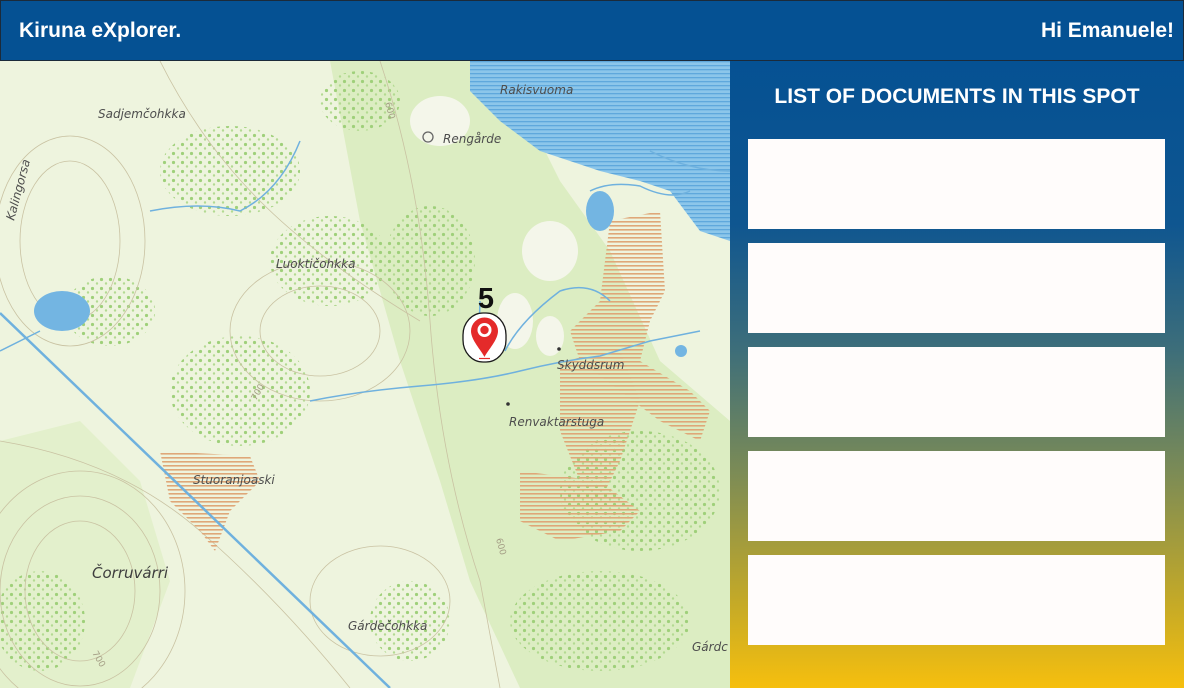  I want to click on renvaktarstuga-symbol, so click(508, 404).